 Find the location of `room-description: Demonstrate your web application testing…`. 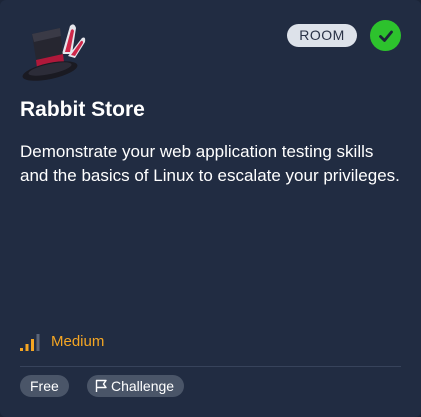

room-description: Demonstrate your web application testing… is located at coordinates (210, 163).